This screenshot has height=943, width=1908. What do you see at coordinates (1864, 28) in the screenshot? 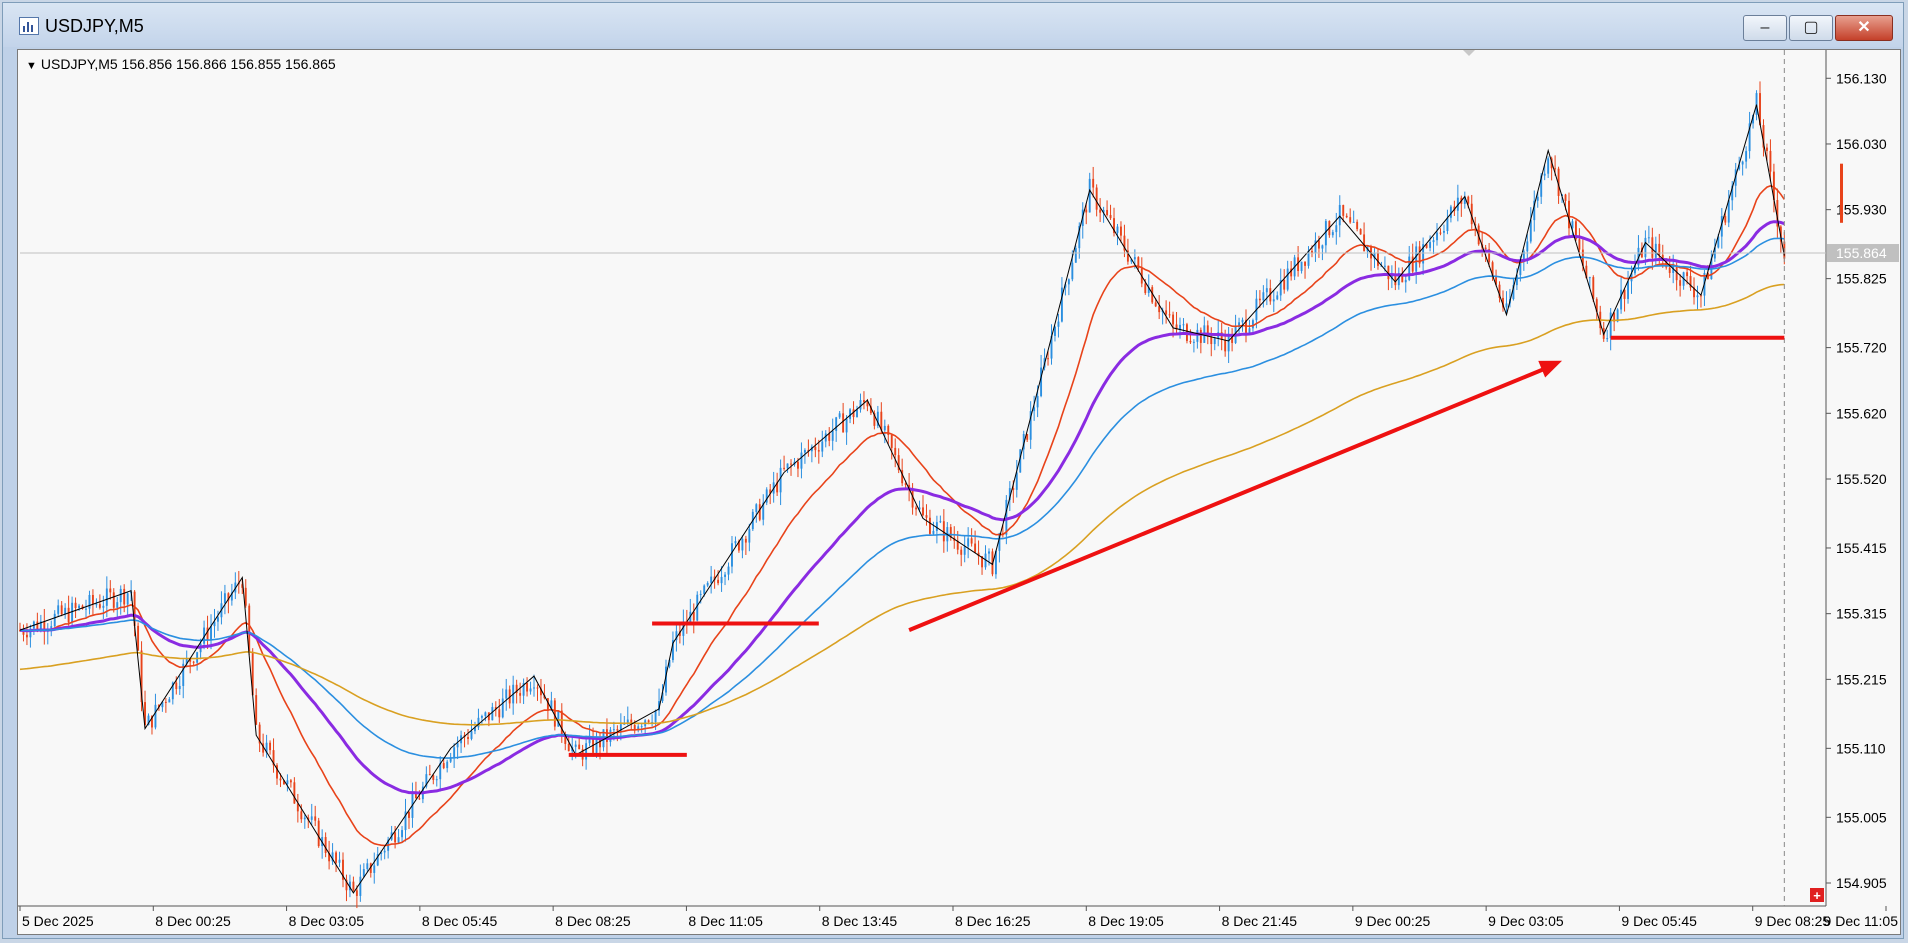
I see `close-button: ✕` at bounding box center [1864, 28].